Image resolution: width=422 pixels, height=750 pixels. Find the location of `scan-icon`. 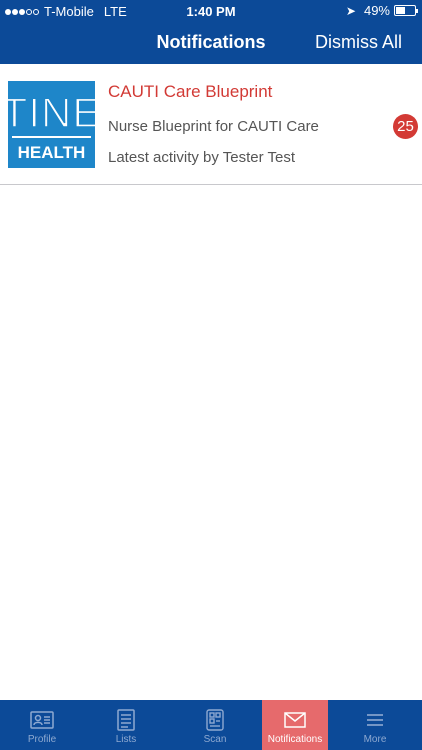

scan-icon is located at coordinates (215, 720).